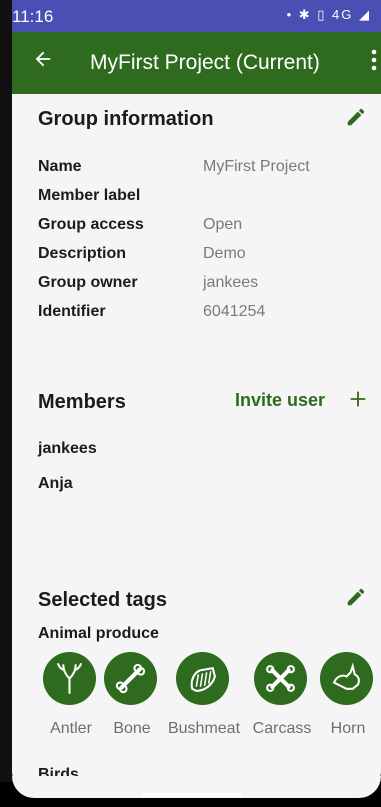 The height and width of the screenshot is (807, 381). Describe the element at coordinates (98, 633) in the screenshot. I see `tag-category-title: Animal produce` at that location.